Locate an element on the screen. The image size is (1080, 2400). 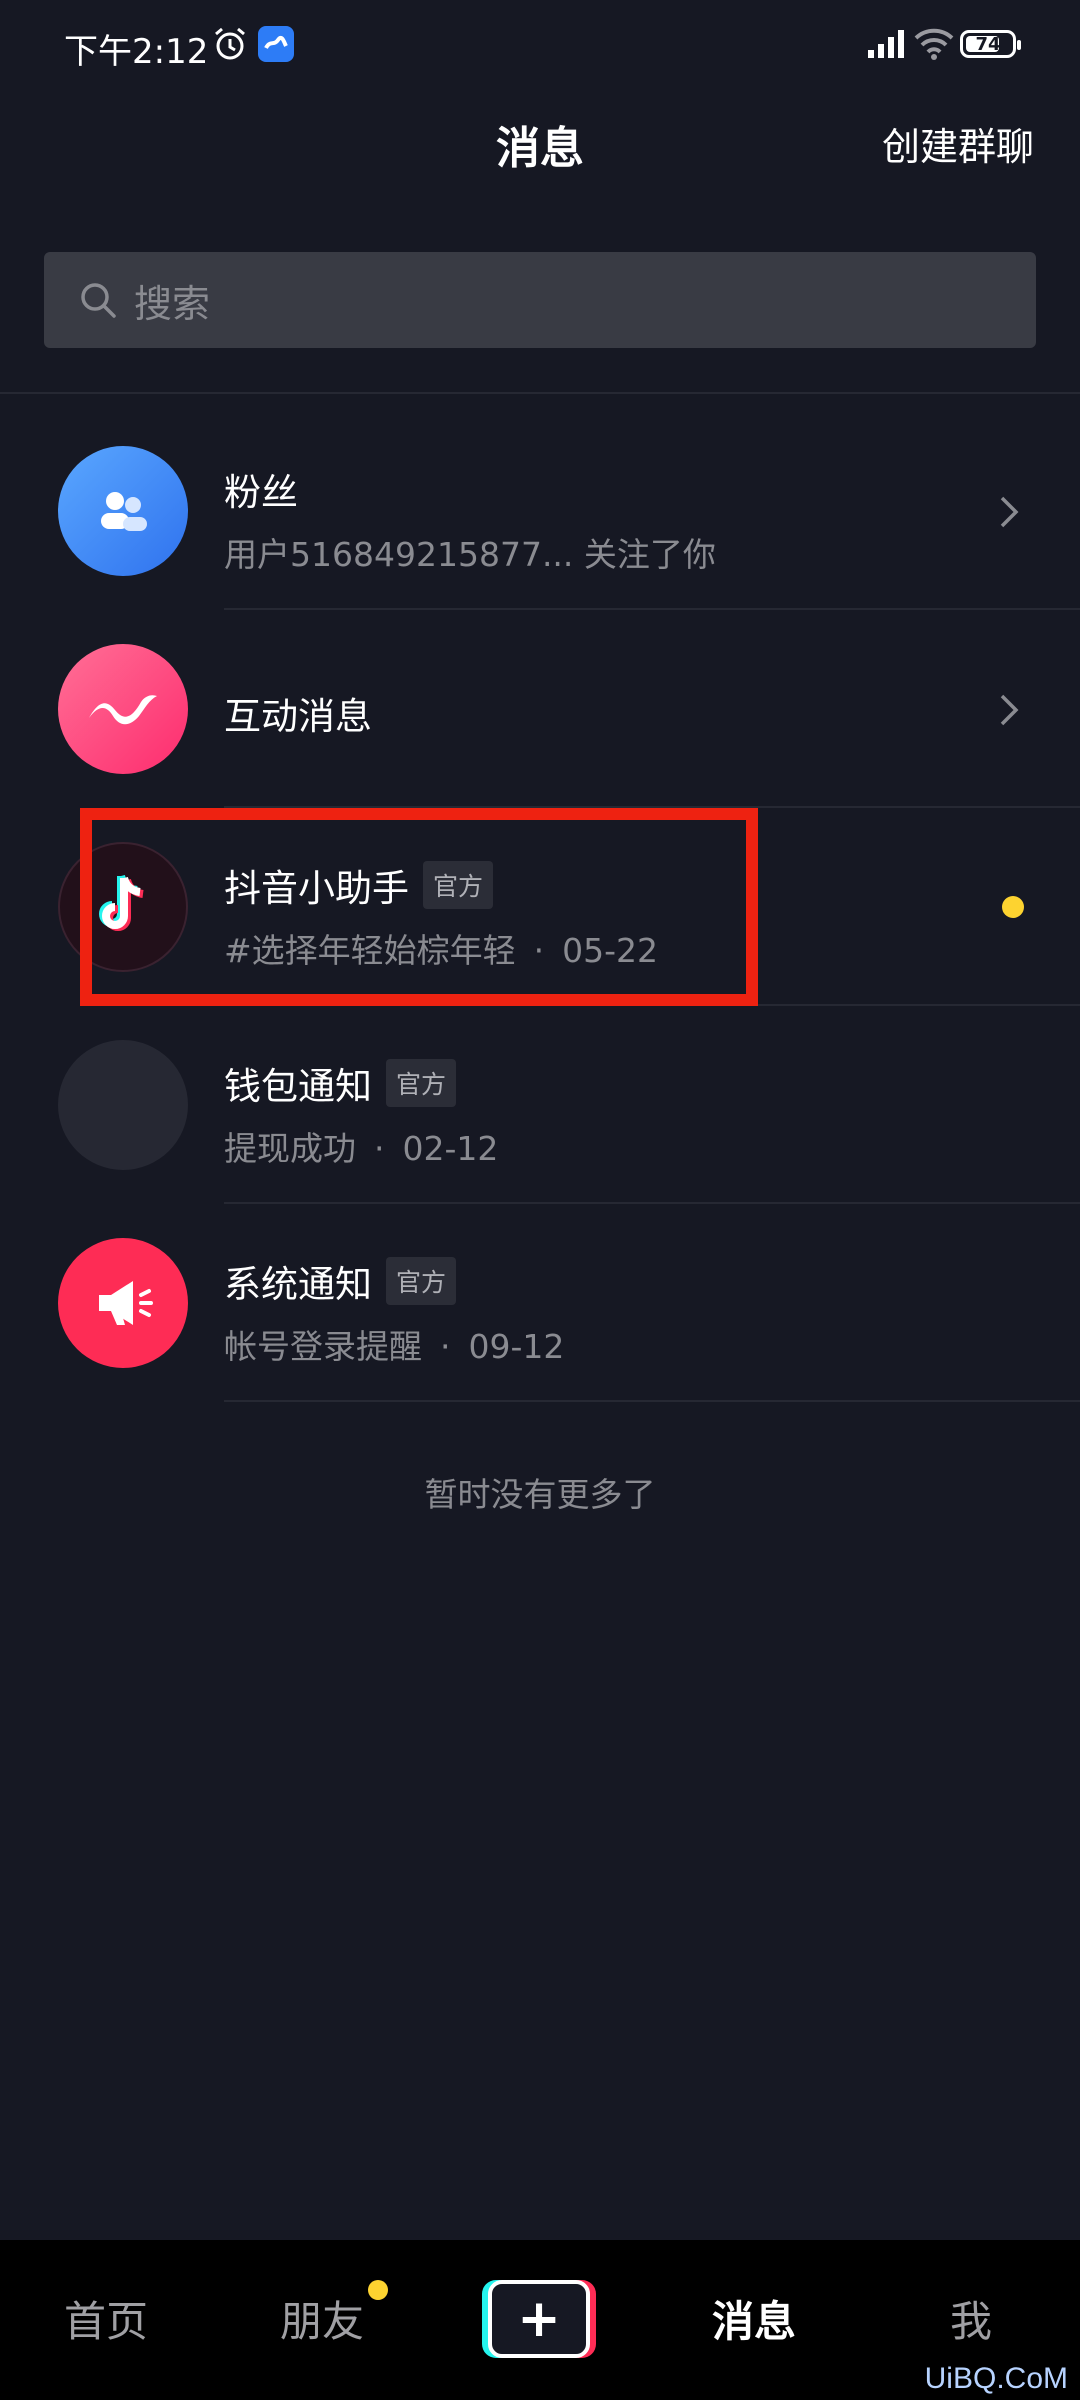
list-item-wallet: 钱包通知 官方 提现成功 · 02-12 is located at coordinates (540, 1105).